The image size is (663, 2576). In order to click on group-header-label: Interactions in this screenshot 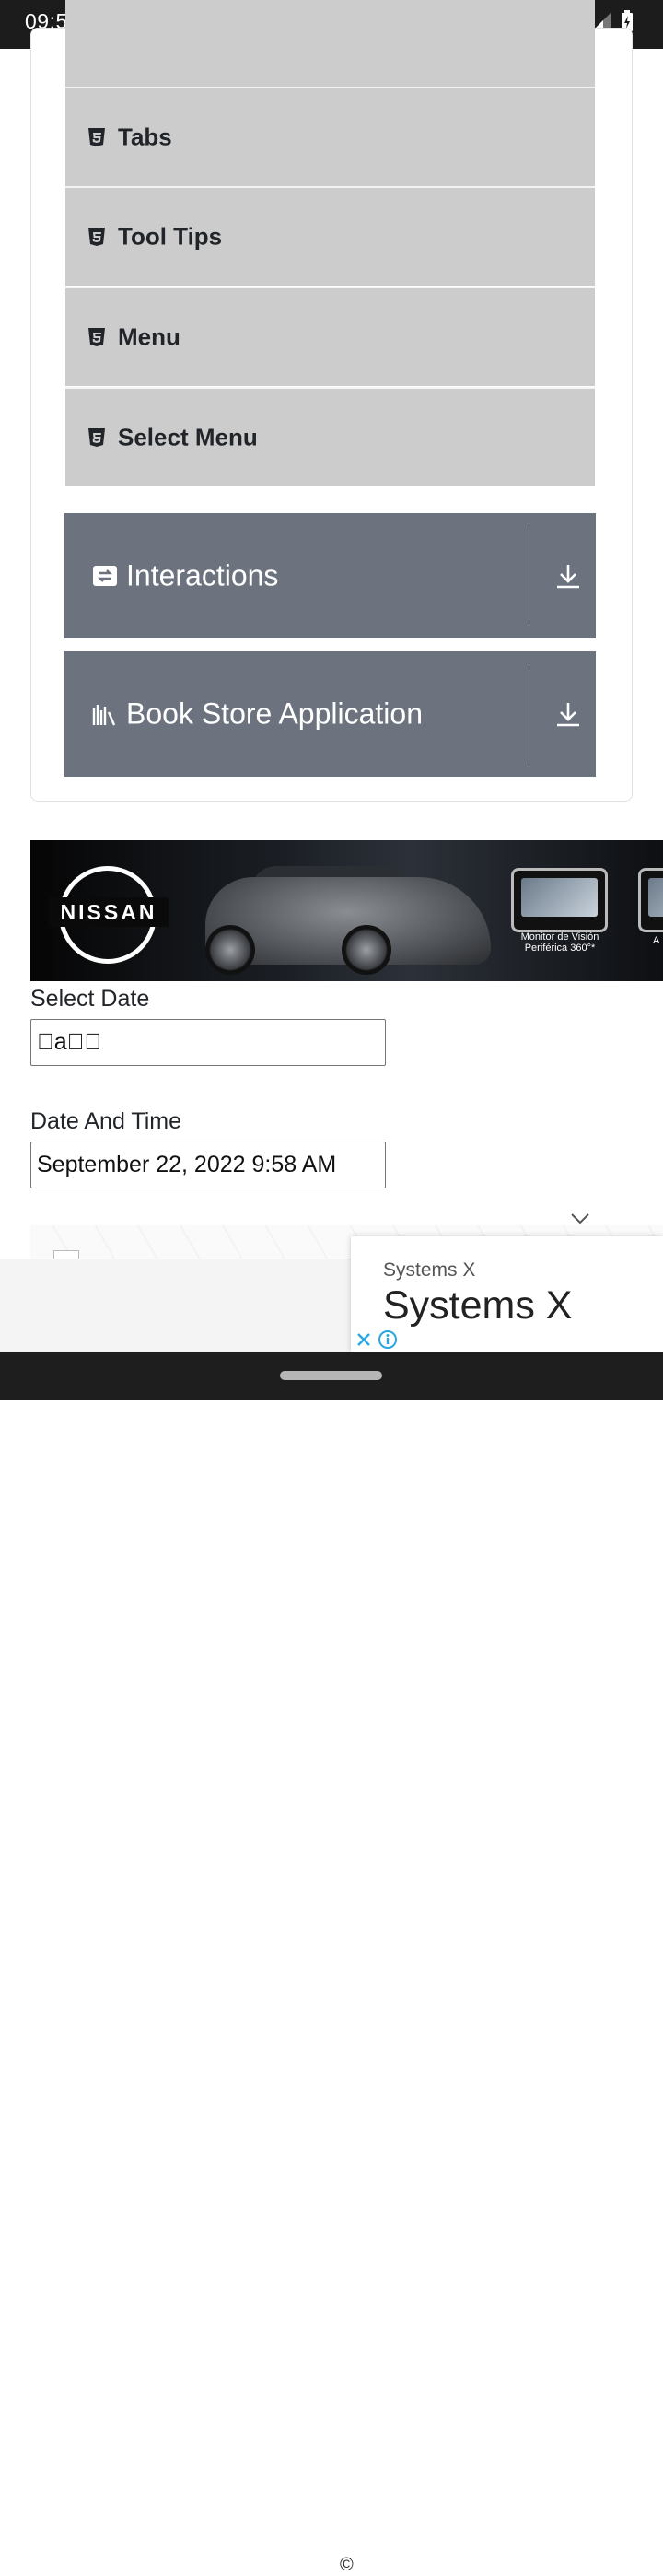, I will do `click(202, 575)`.